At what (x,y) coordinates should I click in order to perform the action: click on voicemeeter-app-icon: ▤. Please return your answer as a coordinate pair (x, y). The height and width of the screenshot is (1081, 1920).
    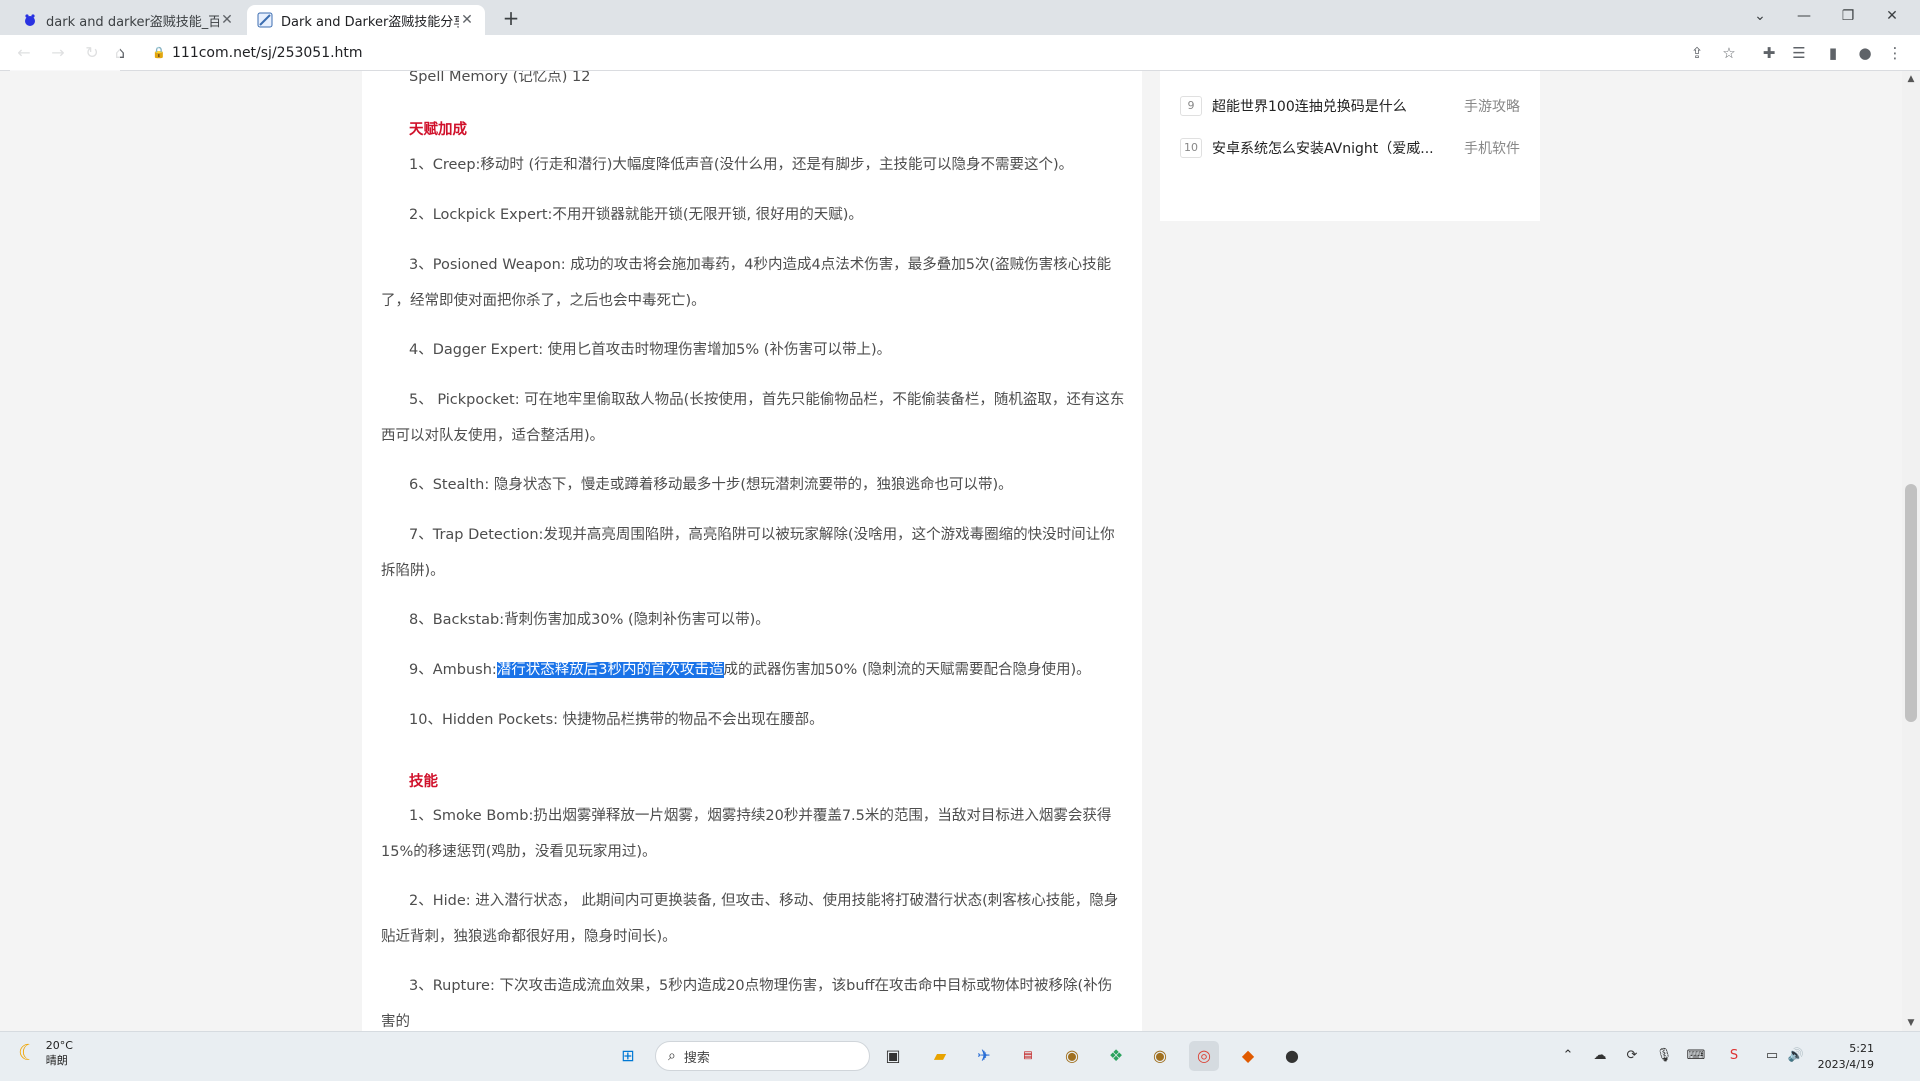
    Looking at the image, I should click on (1028, 1056).